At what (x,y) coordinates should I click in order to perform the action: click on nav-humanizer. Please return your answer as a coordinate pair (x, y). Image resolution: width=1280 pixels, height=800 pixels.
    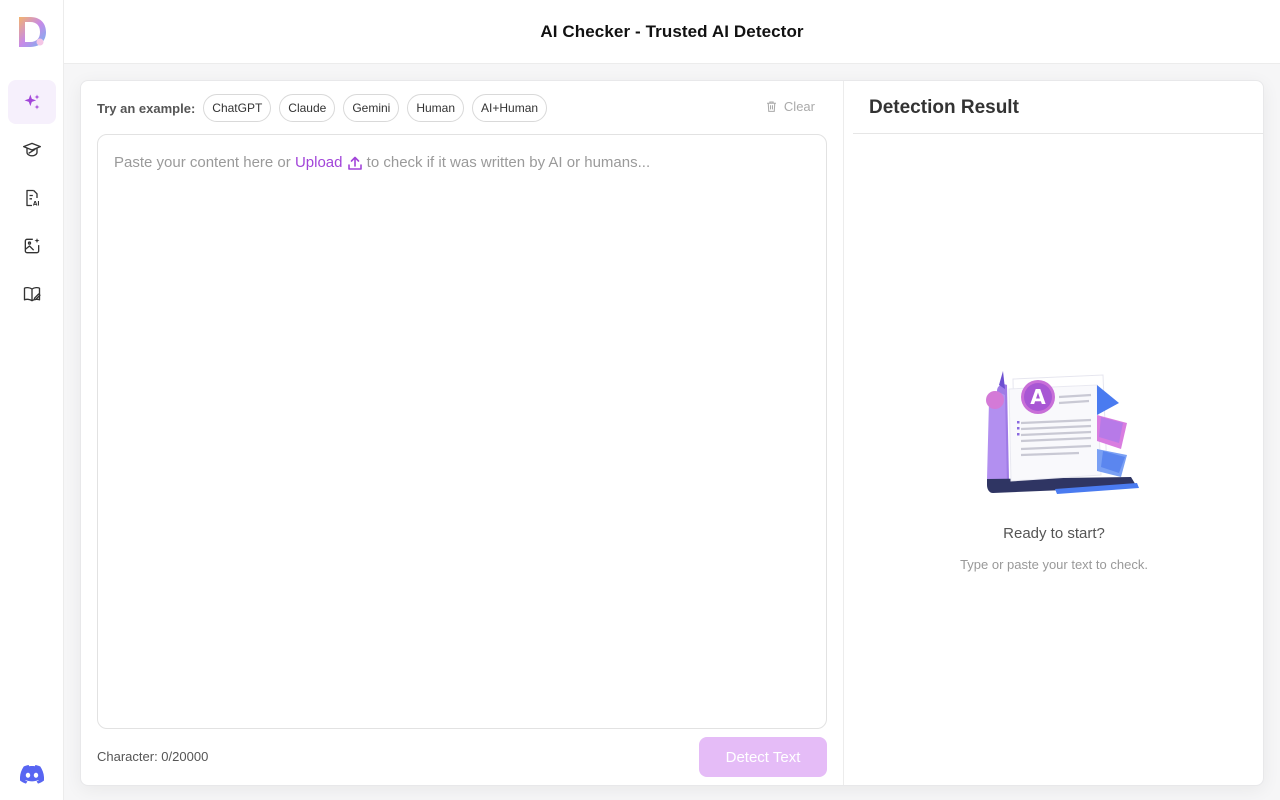
    Looking at the image, I should click on (32, 294).